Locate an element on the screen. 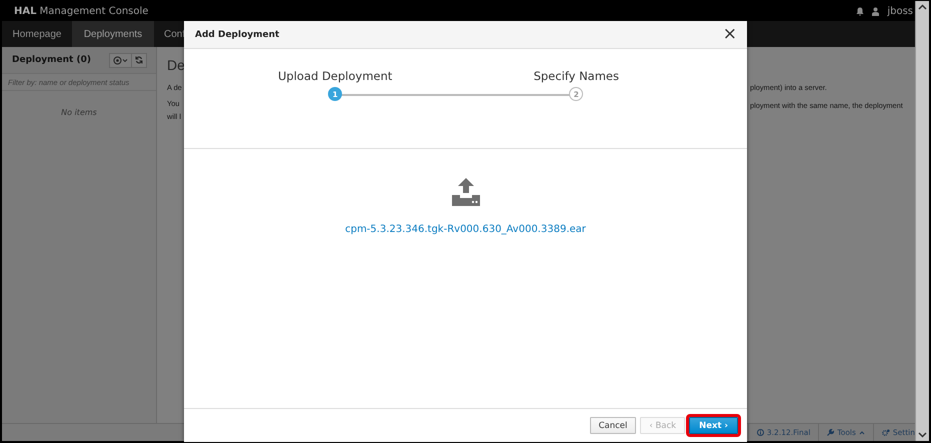 The image size is (931, 443). step-label: Upload Deployment is located at coordinates (335, 76).